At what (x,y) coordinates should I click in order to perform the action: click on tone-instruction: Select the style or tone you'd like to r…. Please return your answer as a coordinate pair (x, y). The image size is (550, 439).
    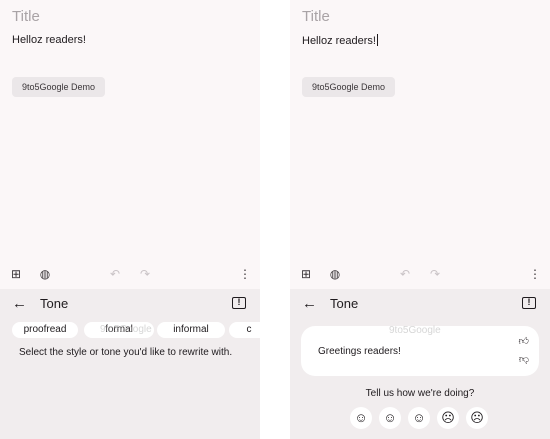
    Looking at the image, I should click on (126, 352).